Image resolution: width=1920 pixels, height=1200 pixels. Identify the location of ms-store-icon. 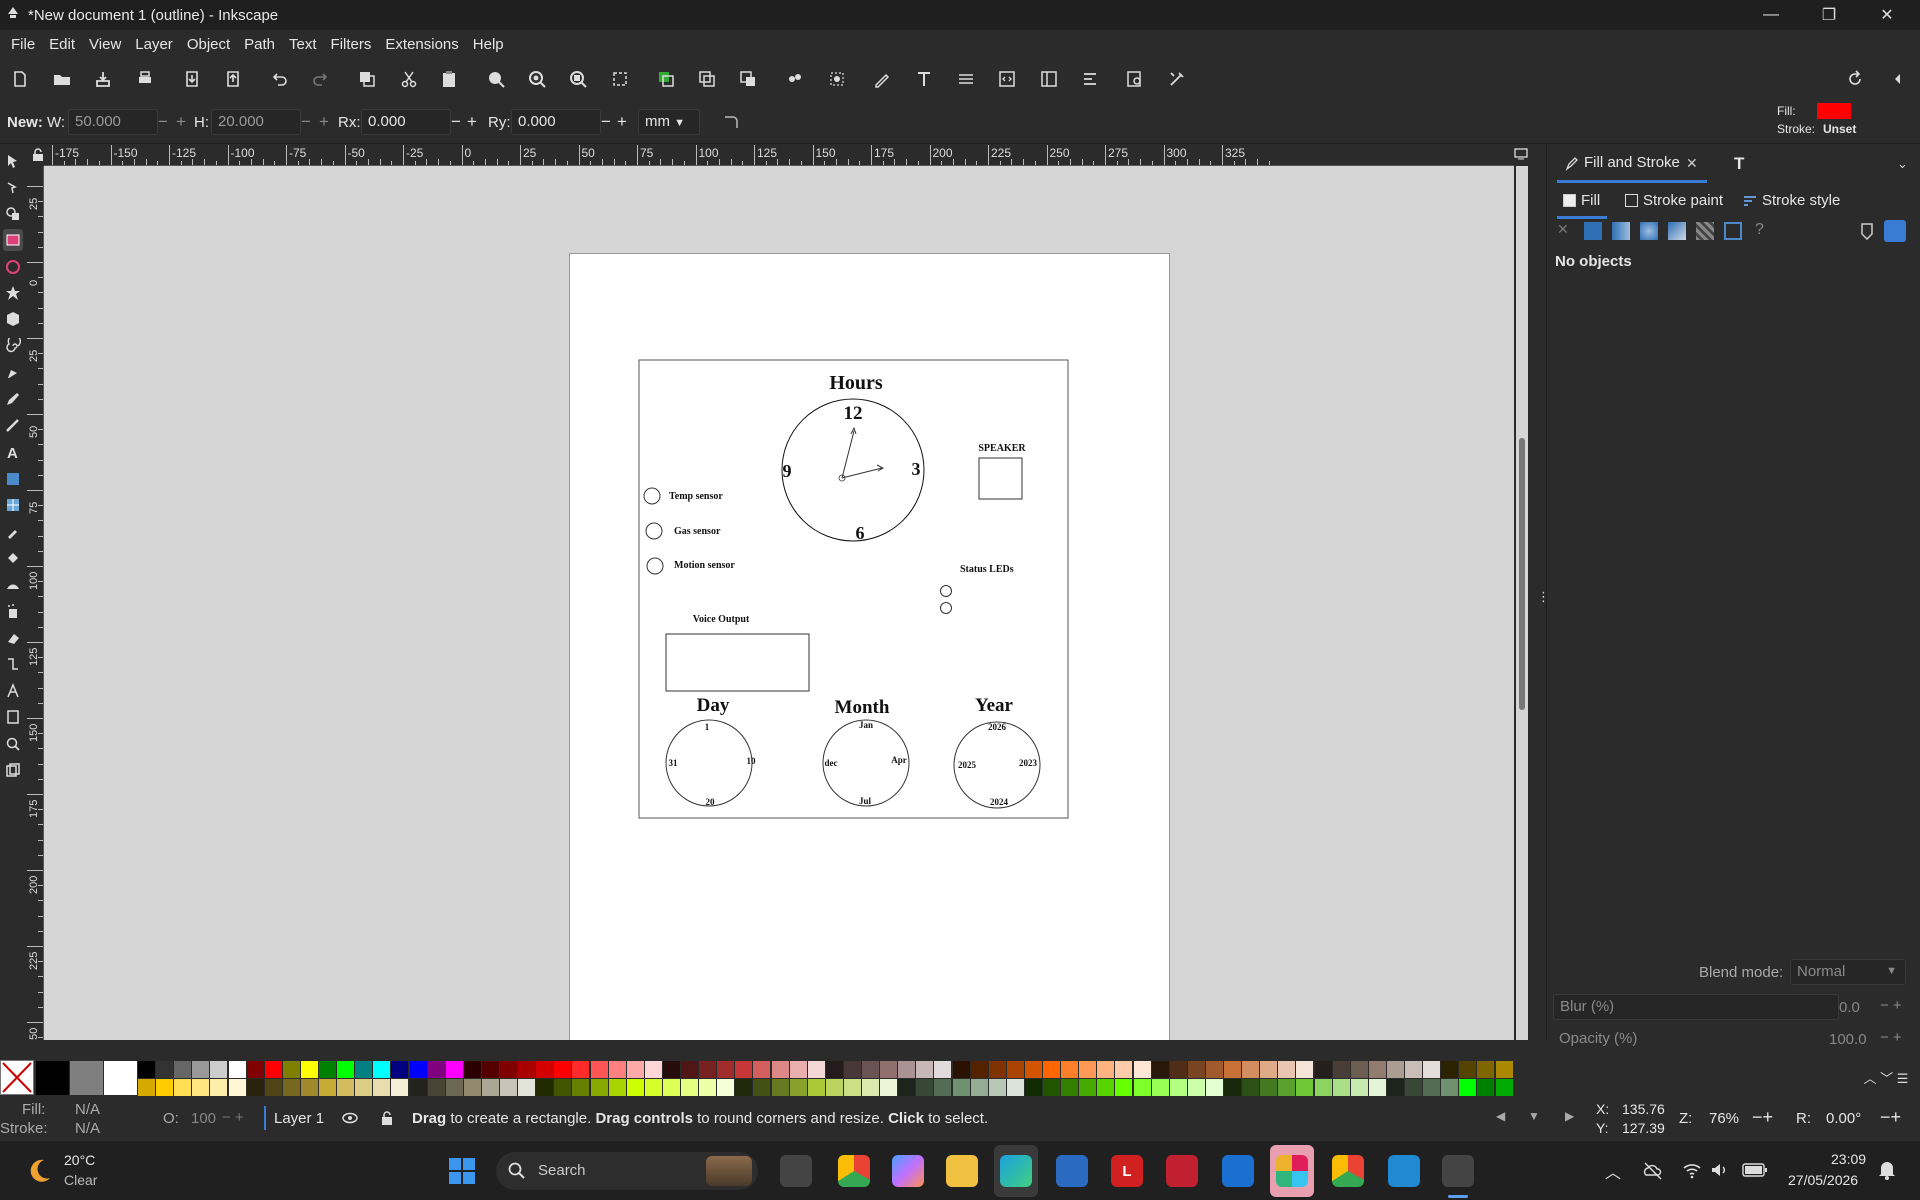
(1072, 1171).